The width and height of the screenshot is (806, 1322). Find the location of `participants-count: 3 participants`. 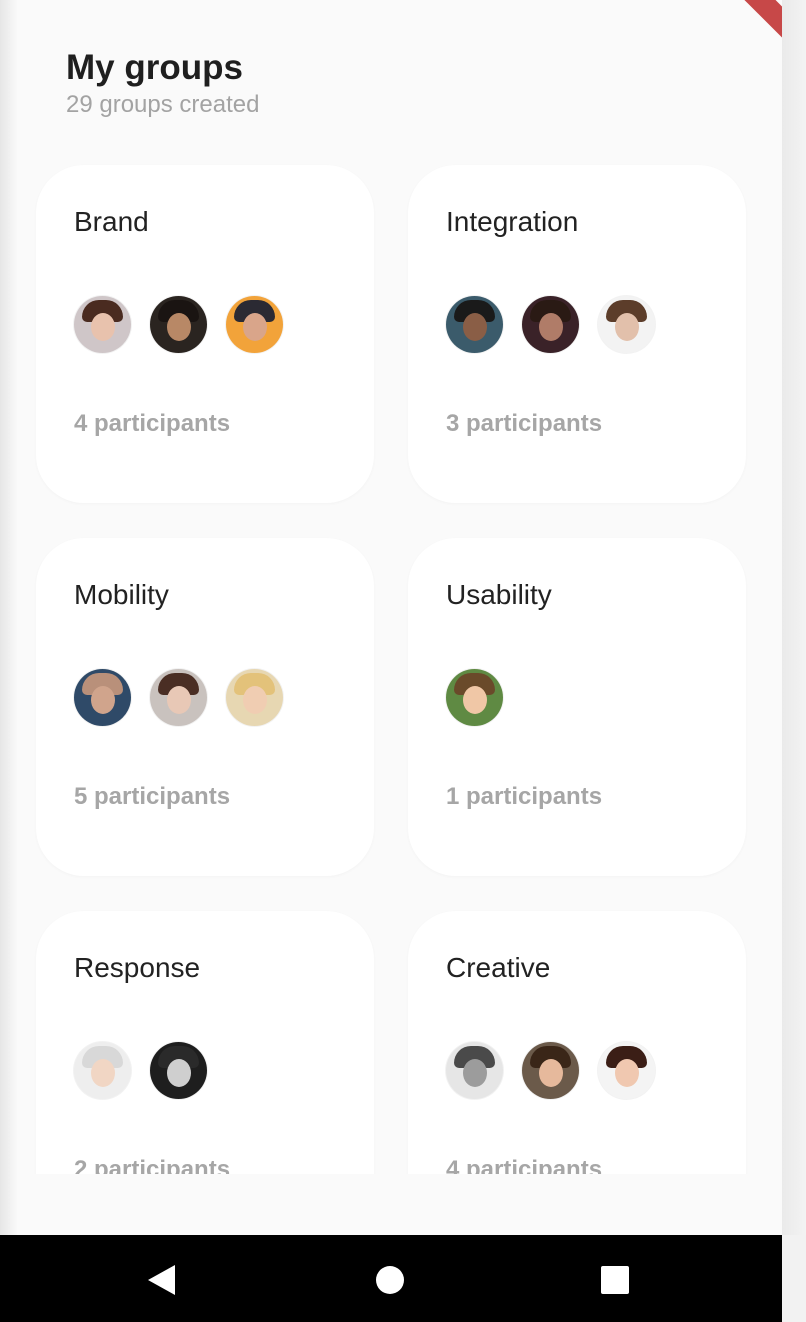

participants-count: 3 participants is located at coordinates (524, 423).